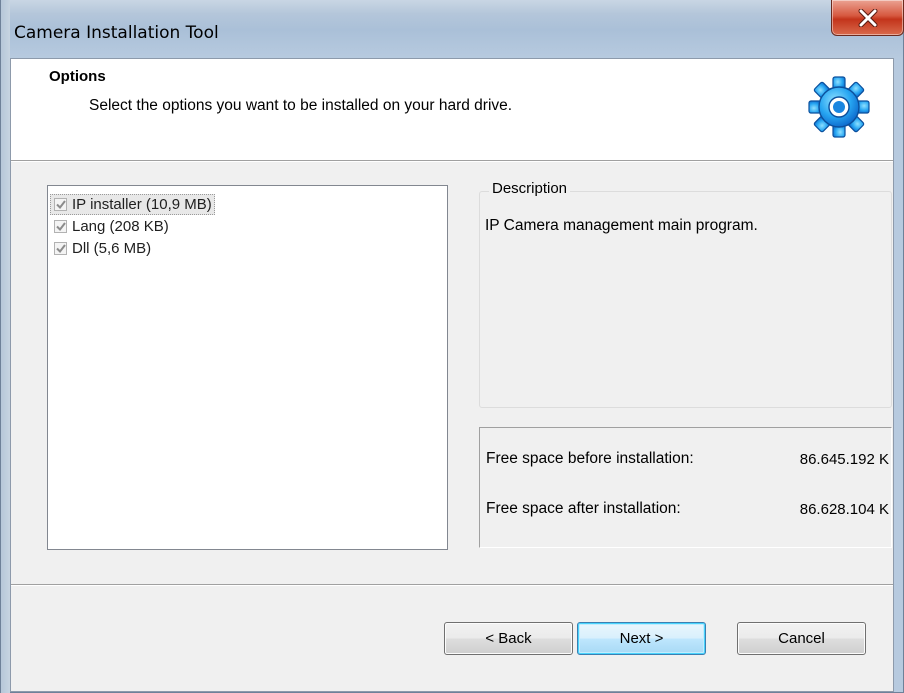 This screenshot has width=904, height=693. What do you see at coordinates (801, 638) in the screenshot?
I see `cancel-button: Cancel` at bounding box center [801, 638].